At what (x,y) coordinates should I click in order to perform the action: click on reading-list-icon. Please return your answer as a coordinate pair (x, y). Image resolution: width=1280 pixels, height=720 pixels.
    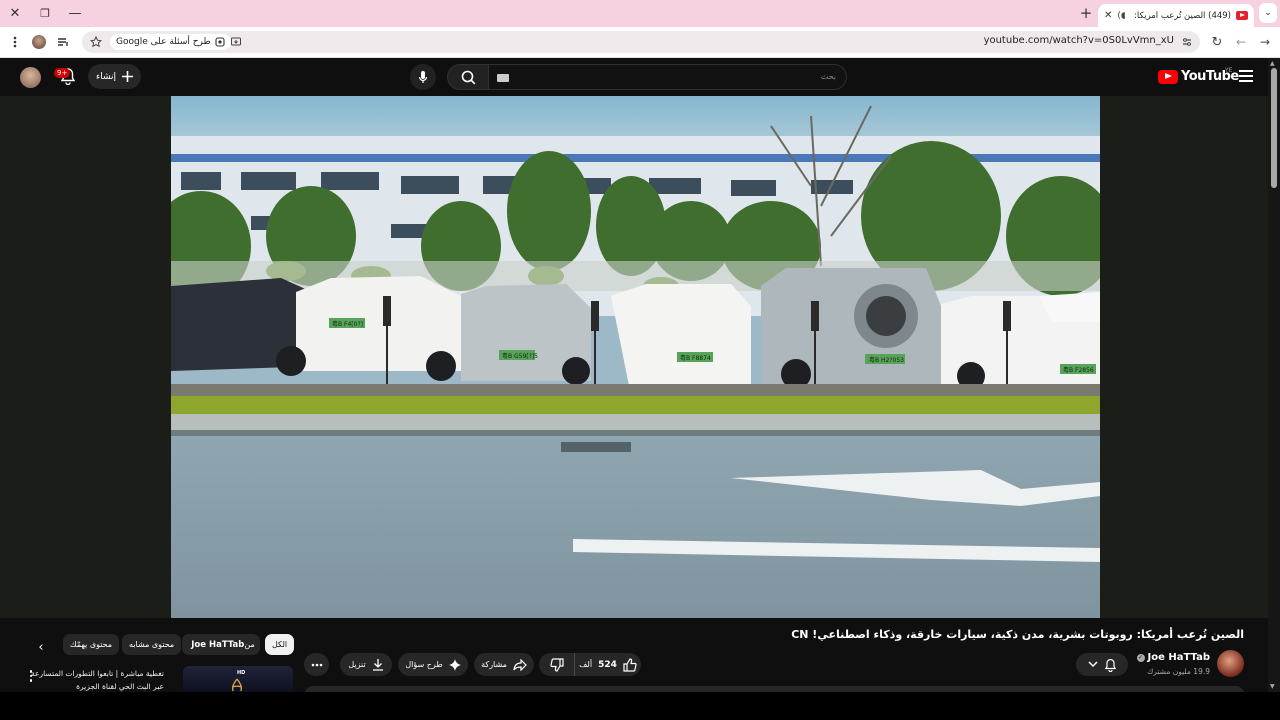
    Looking at the image, I should click on (63, 42).